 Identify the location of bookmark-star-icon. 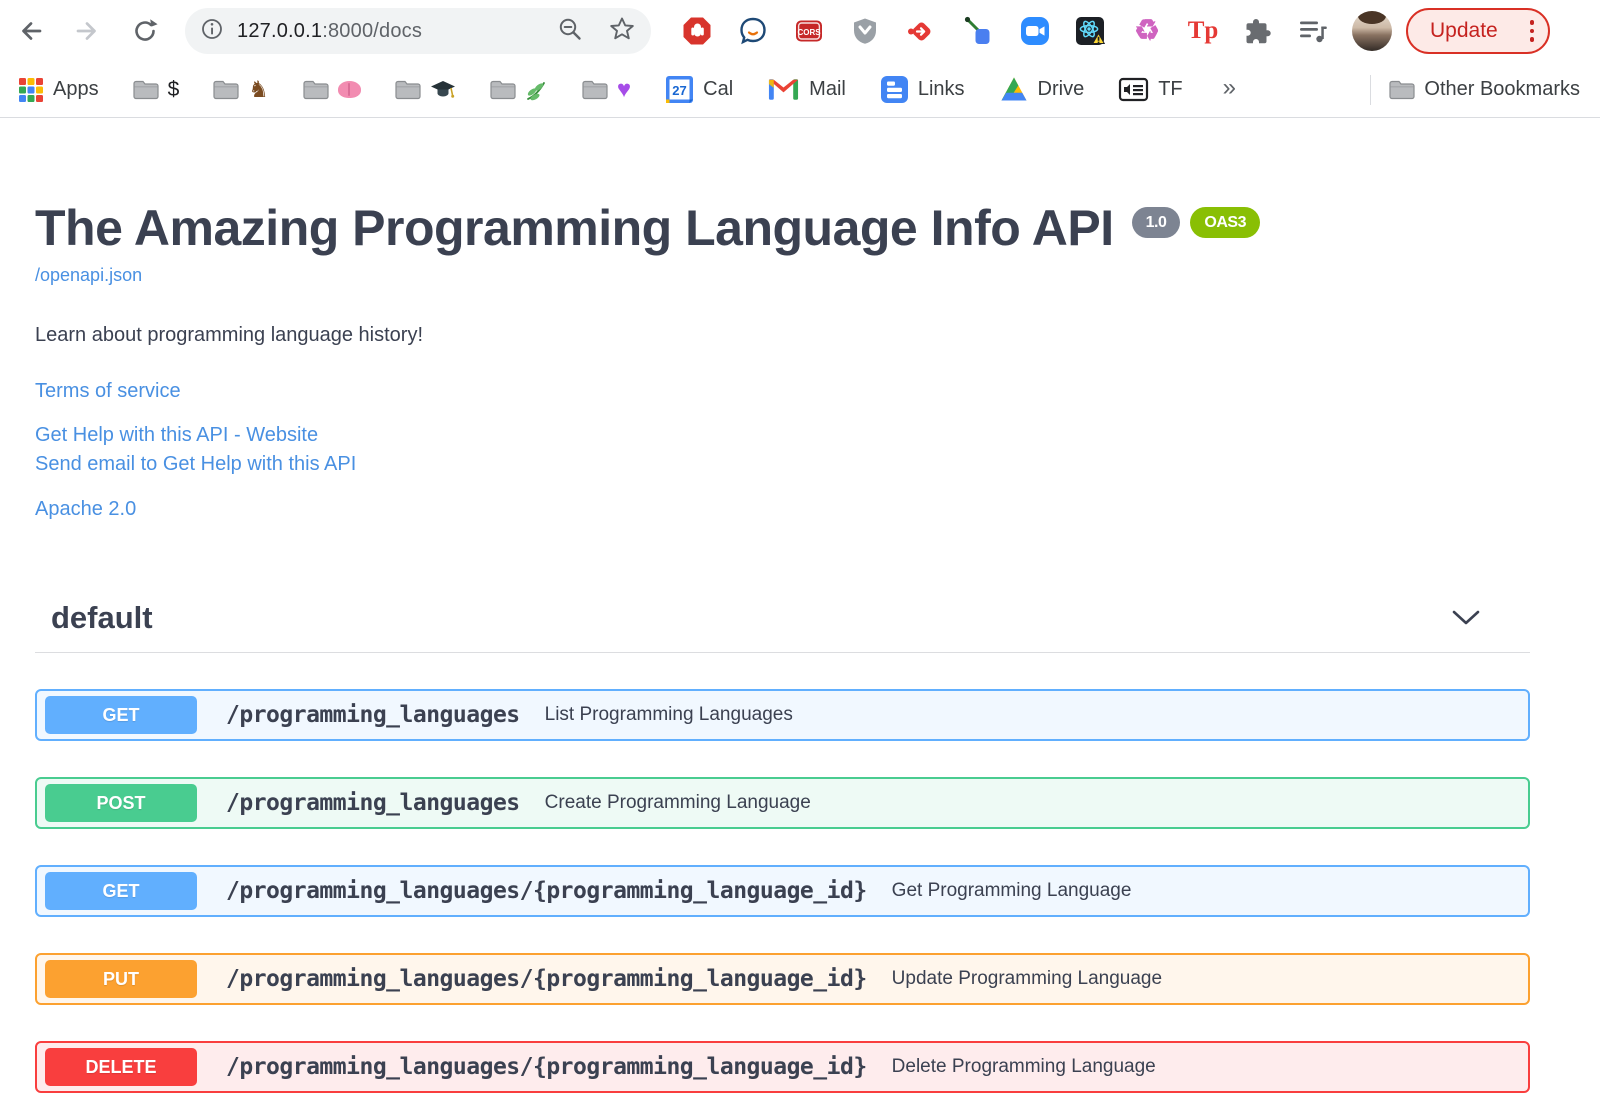
(622, 31).